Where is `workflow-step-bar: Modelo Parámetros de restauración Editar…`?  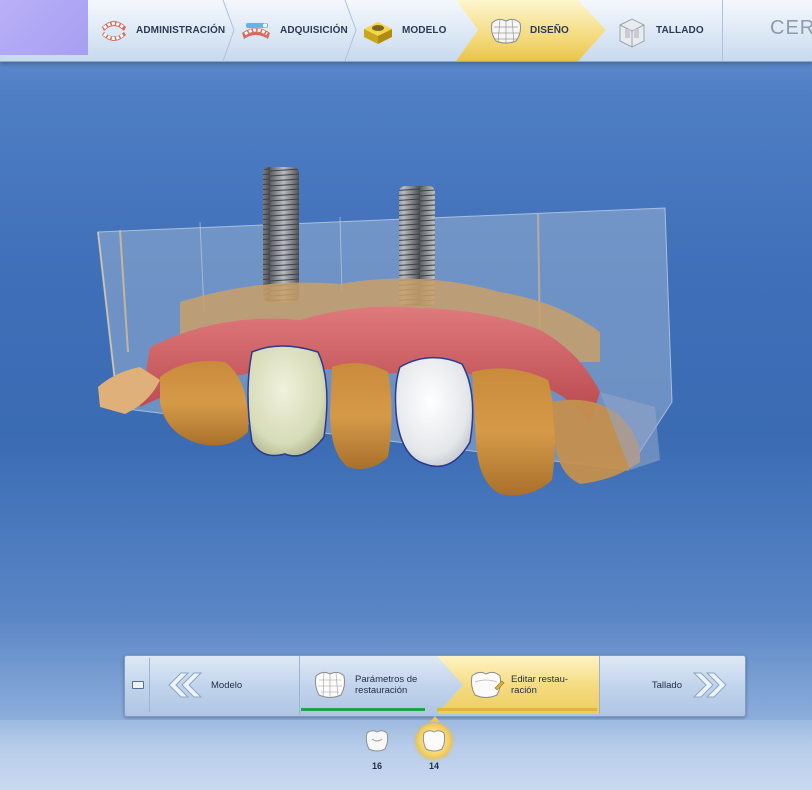
workflow-step-bar: Modelo Parámetros de restauración Editar… is located at coordinates (435, 686).